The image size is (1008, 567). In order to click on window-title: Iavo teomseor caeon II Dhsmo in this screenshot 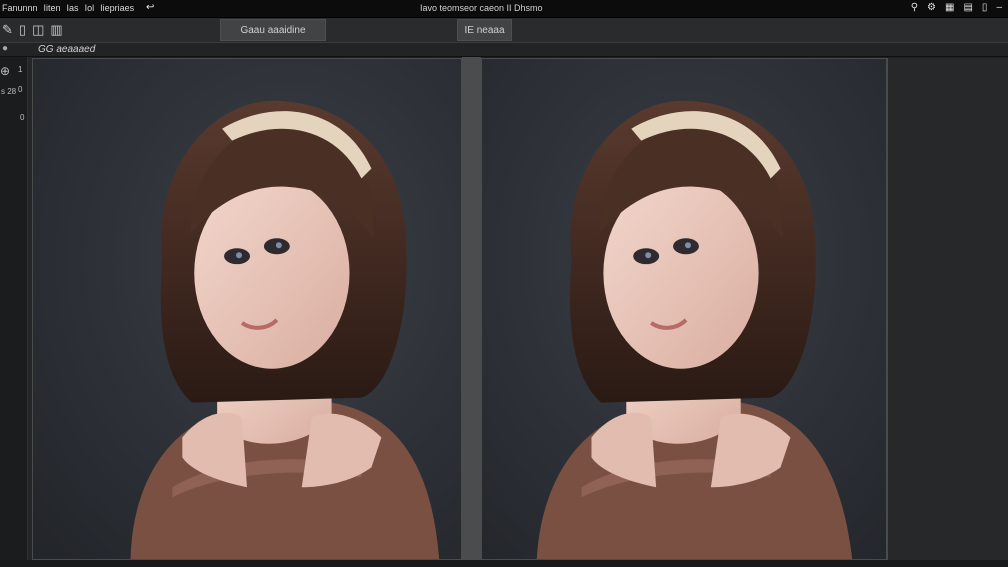, I will do `click(481, 8)`.